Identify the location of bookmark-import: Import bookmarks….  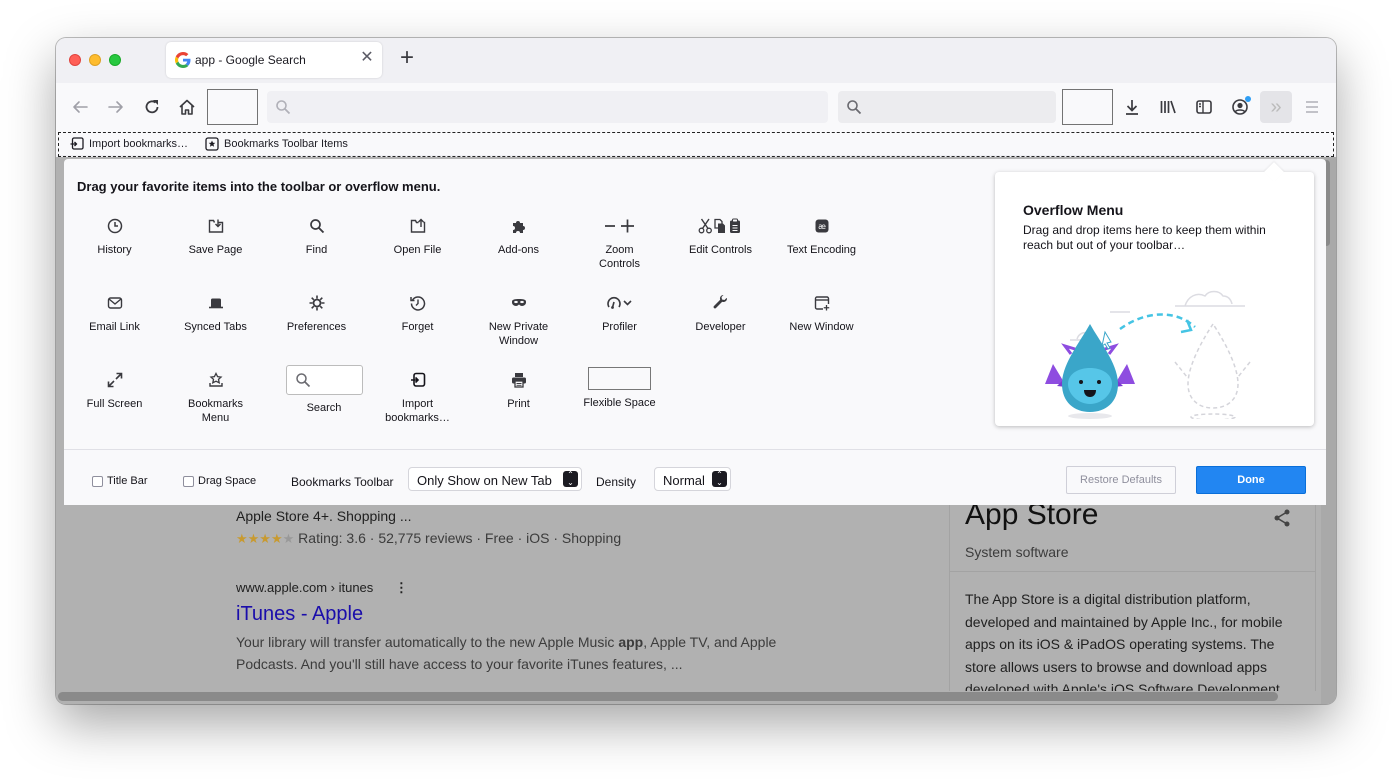
(129, 144).